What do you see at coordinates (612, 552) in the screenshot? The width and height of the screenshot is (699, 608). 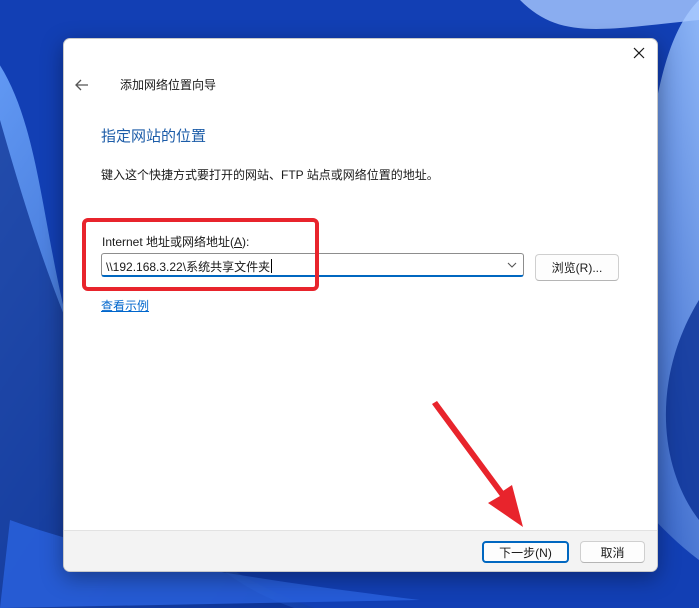 I see `cancel-button: 取消` at bounding box center [612, 552].